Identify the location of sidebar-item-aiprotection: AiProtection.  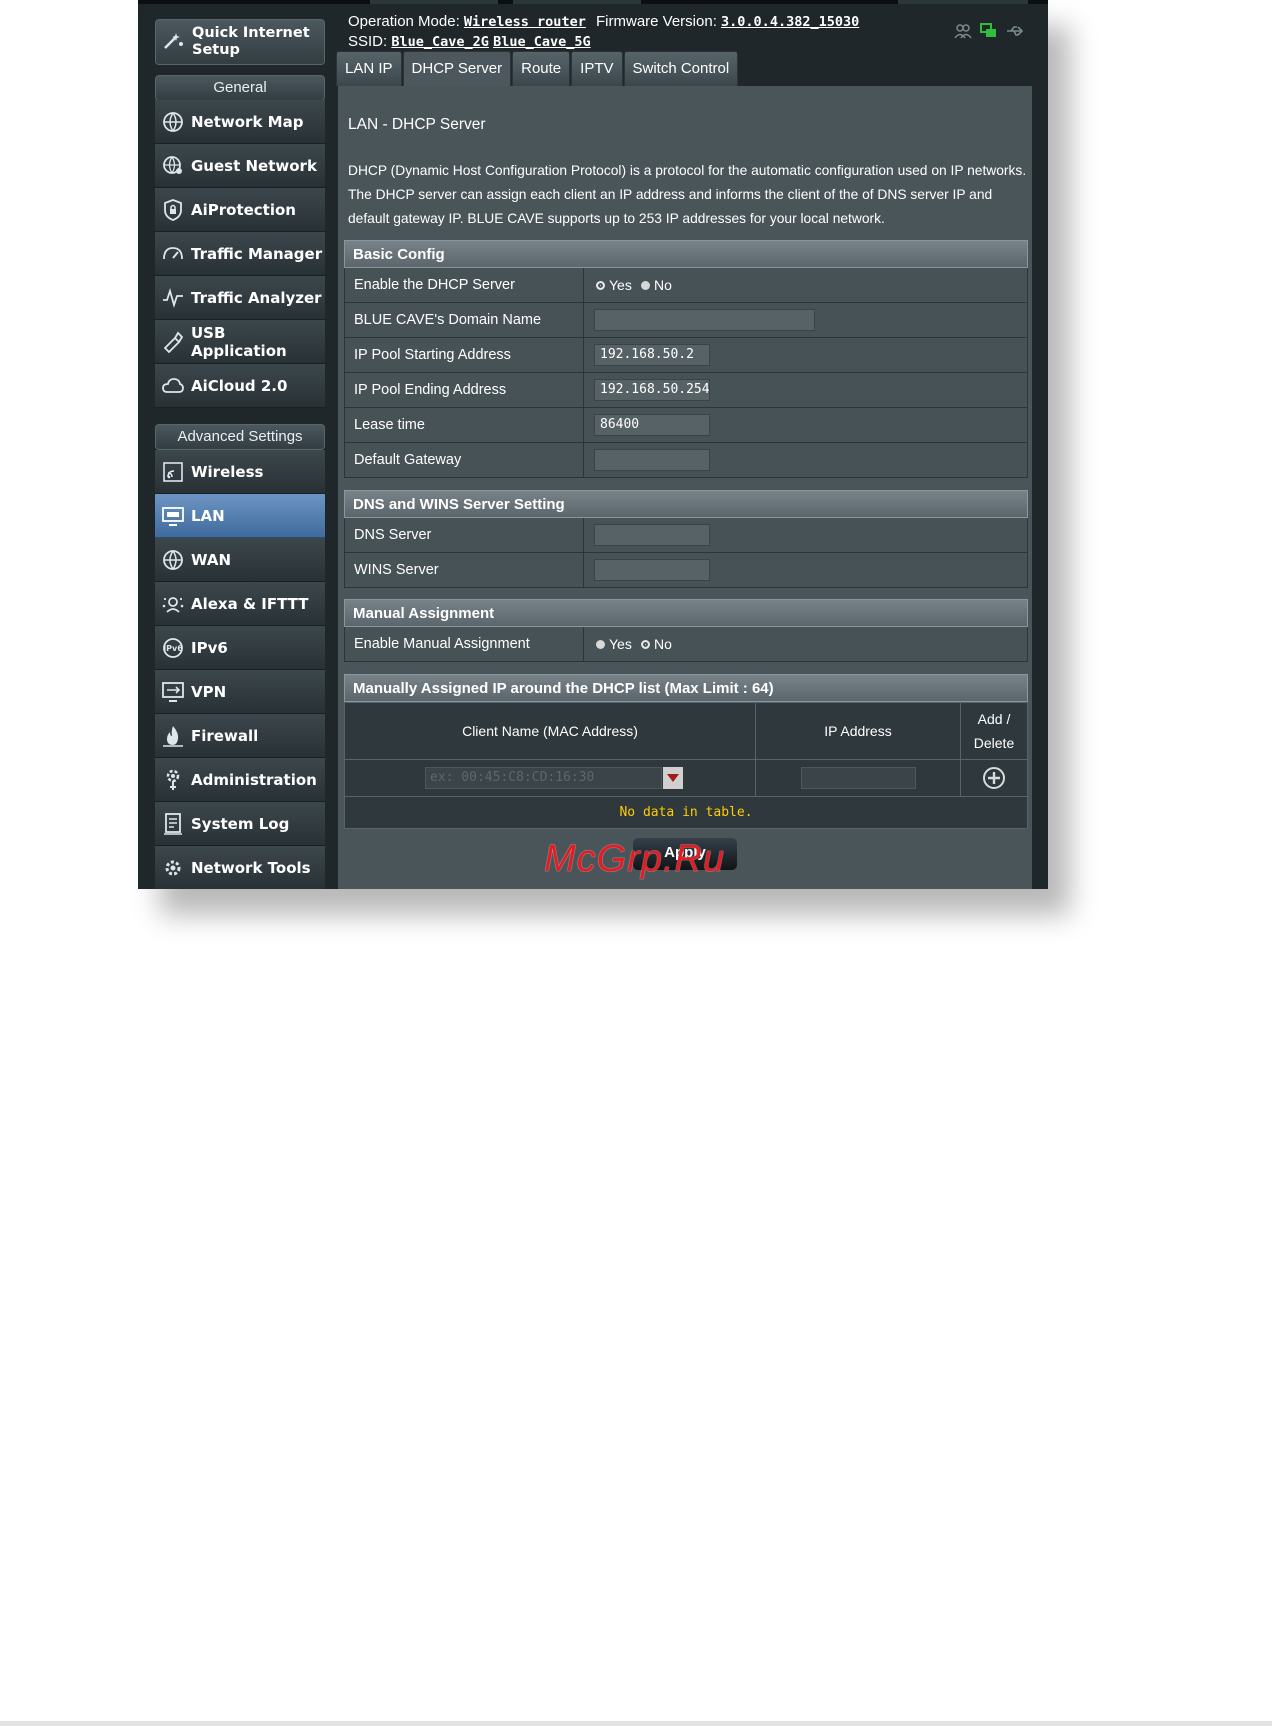
(240, 210).